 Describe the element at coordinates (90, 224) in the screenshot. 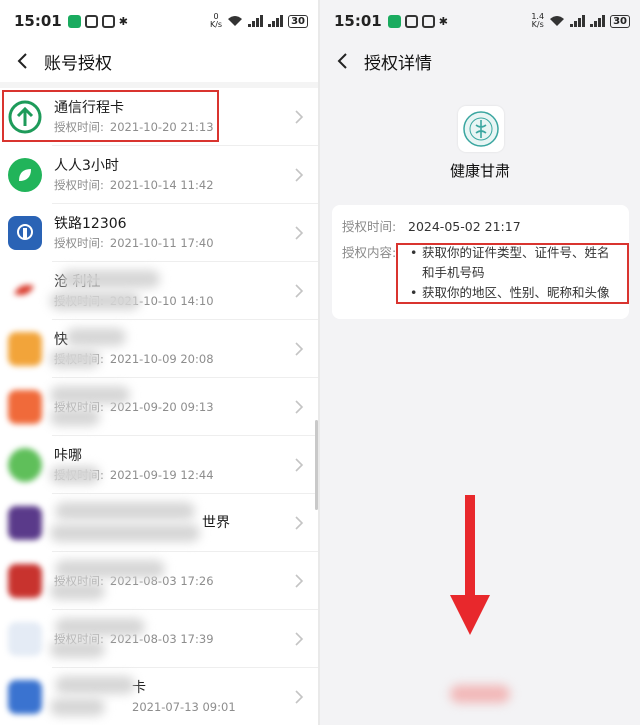

I see `app-name: 铁路12306` at that location.